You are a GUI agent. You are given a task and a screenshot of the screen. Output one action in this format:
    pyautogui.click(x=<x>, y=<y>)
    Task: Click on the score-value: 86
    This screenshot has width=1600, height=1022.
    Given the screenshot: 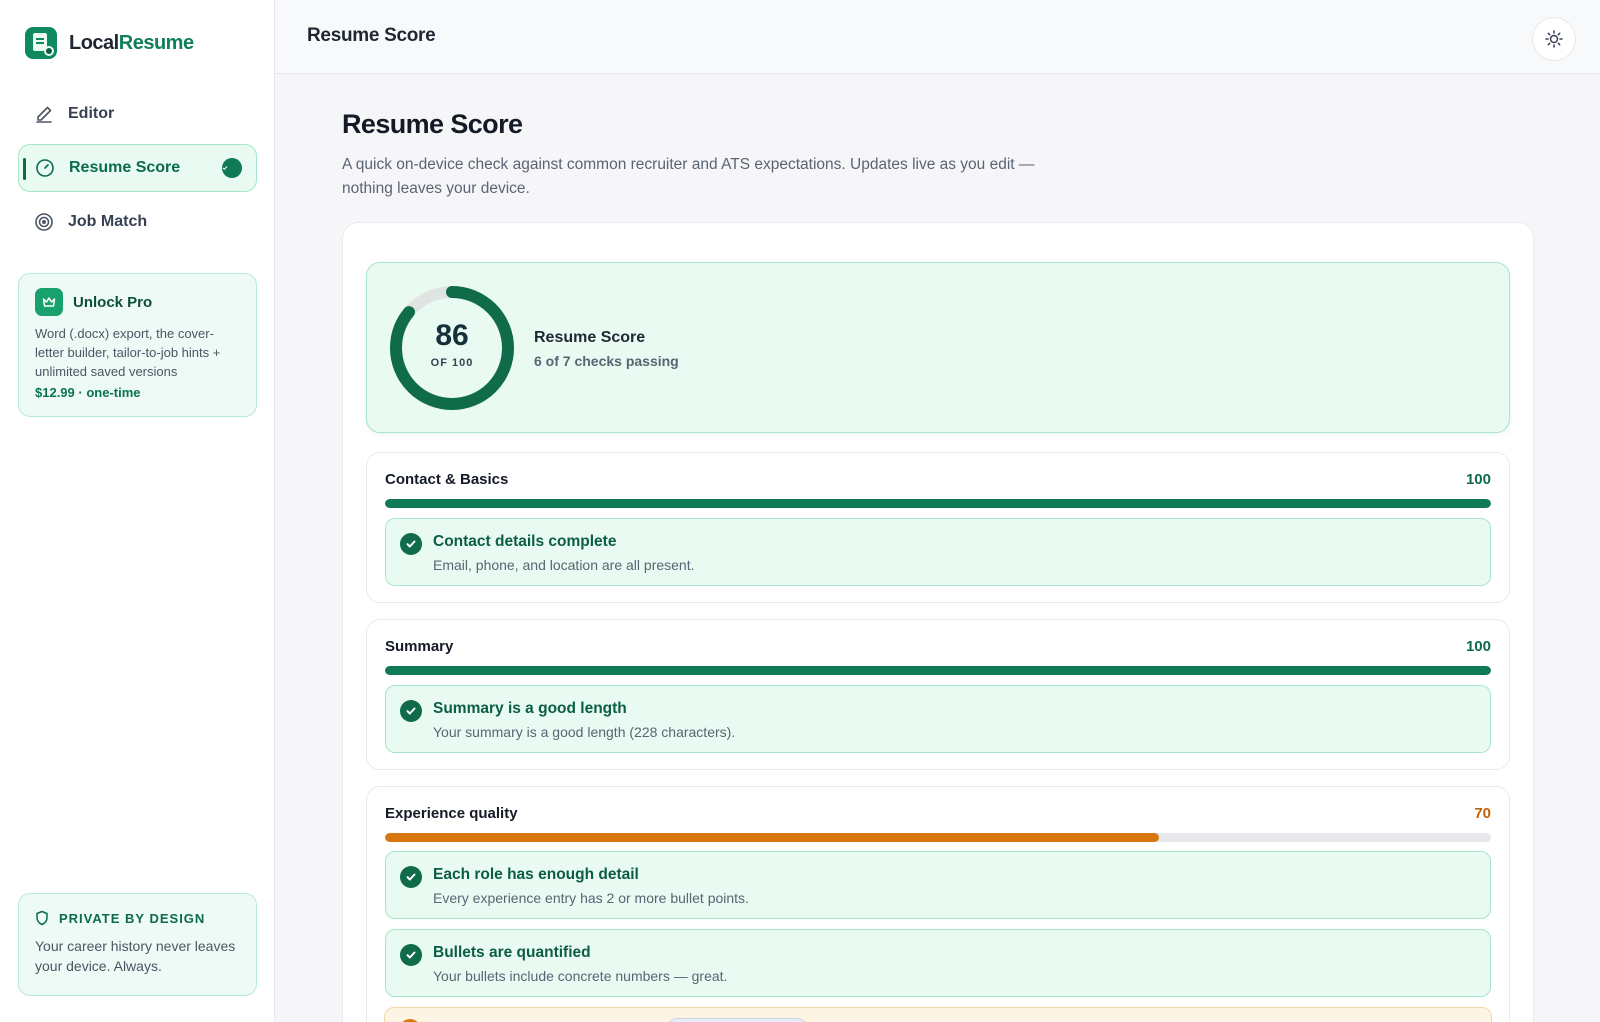 What is the action you would take?
    pyautogui.click(x=452, y=335)
    